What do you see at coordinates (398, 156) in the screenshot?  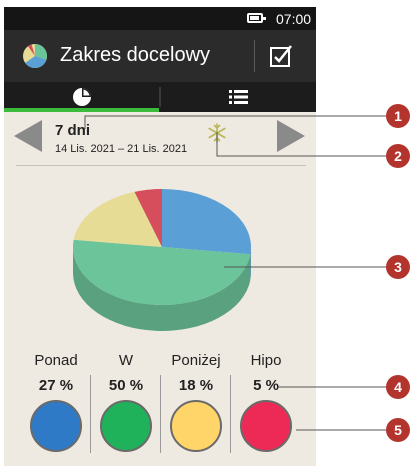 I see `callout-badge: 2` at bounding box center [398, 156].